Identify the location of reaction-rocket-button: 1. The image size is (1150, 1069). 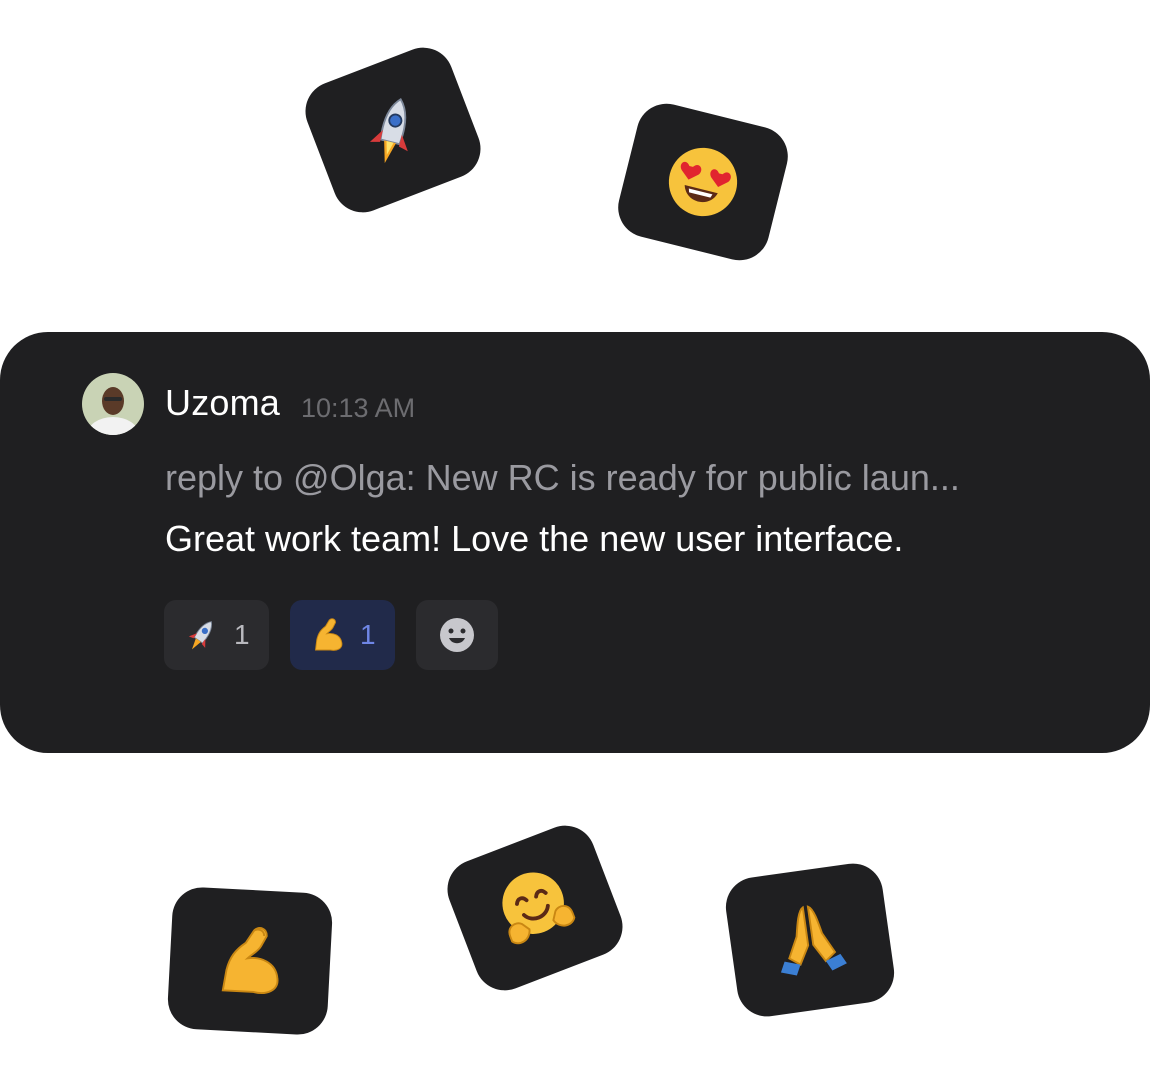
(216, 635).